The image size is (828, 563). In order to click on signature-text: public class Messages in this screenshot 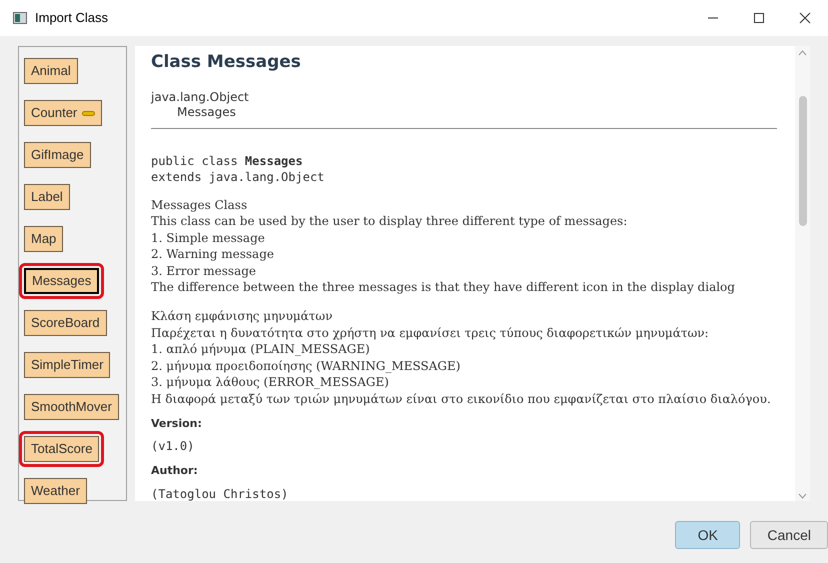, I will do `click(227, 160)`.